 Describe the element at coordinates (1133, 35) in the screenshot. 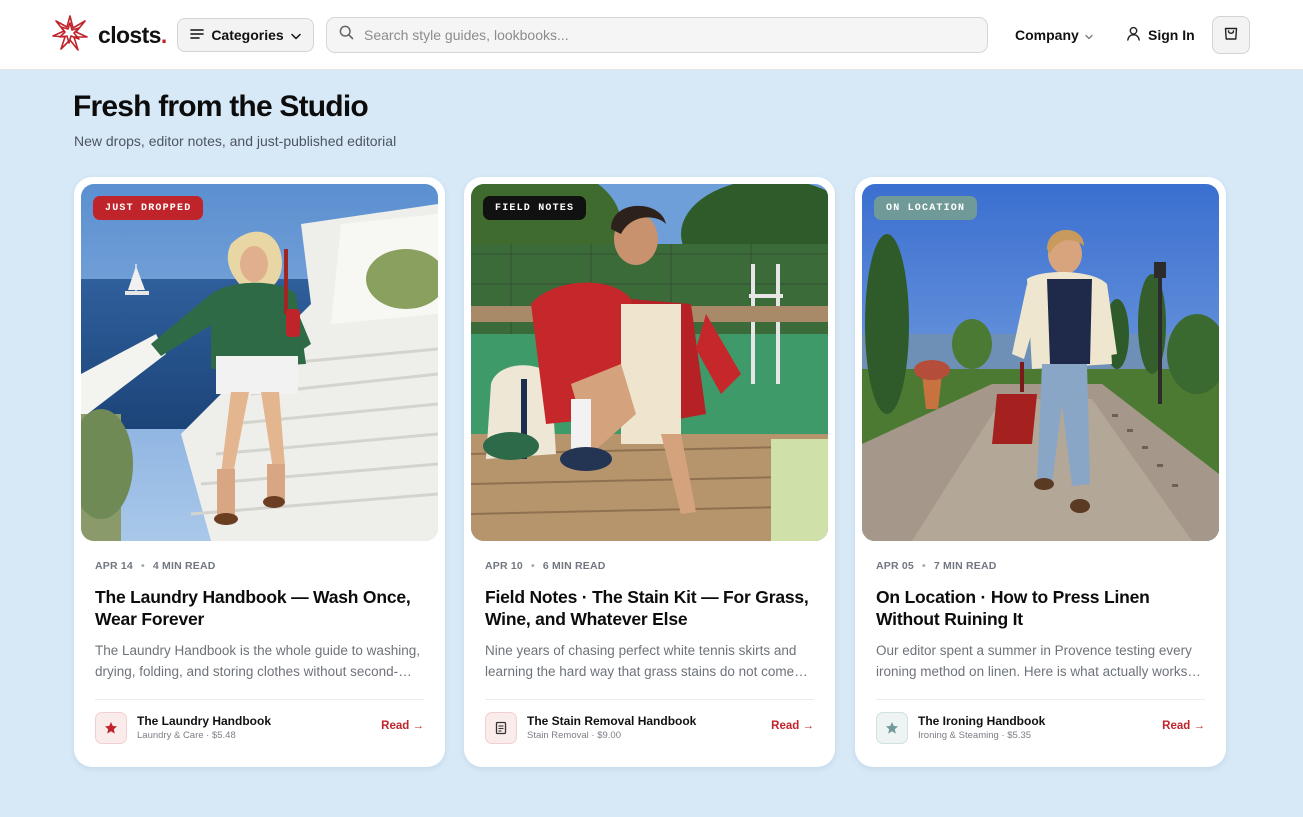

I see `user-icon` at that location.